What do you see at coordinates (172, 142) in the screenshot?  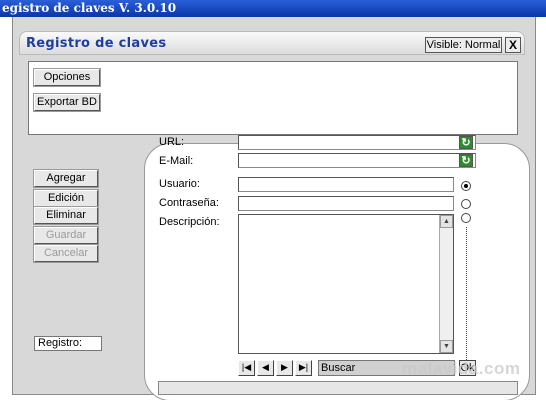 I see `url-label: URL:` at bounding box center [172, 142].